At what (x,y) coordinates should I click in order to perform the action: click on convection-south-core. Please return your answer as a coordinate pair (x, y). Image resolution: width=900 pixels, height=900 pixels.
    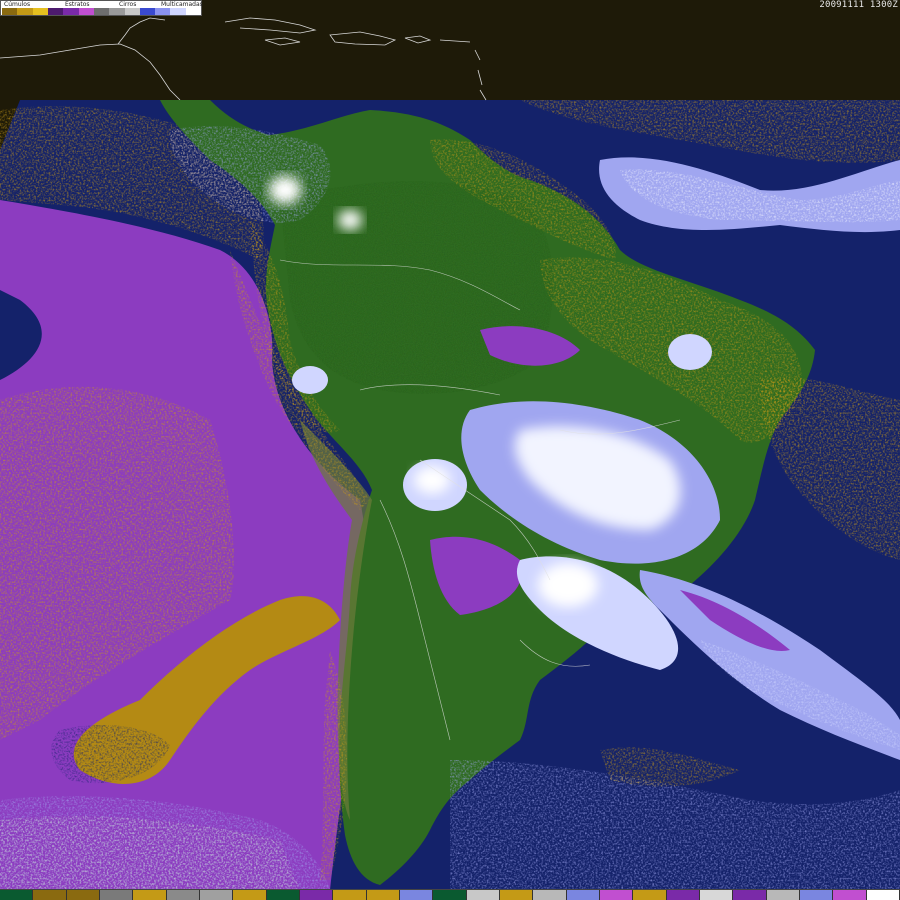
    Looking at the image, I should click on (568, 585).